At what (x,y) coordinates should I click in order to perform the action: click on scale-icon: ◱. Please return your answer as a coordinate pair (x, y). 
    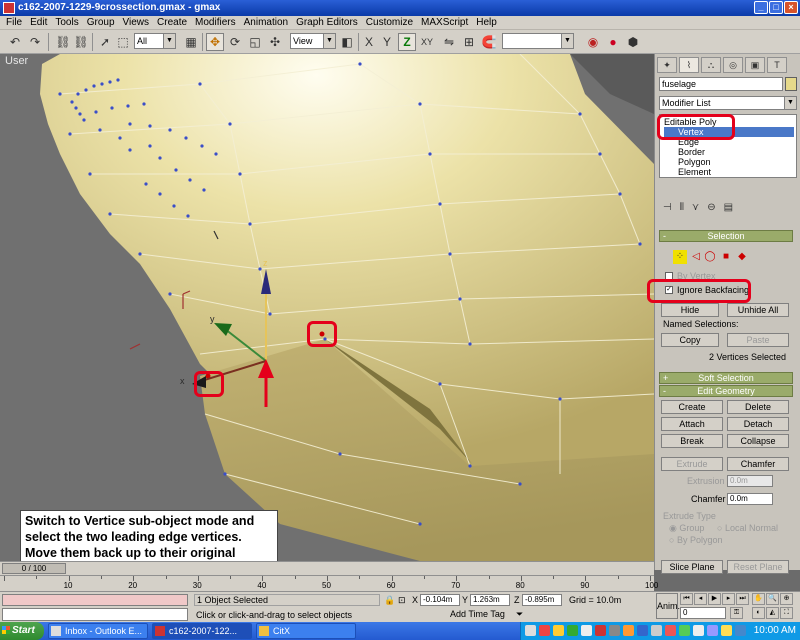
    Looking at the image, I should click on (255, 42).